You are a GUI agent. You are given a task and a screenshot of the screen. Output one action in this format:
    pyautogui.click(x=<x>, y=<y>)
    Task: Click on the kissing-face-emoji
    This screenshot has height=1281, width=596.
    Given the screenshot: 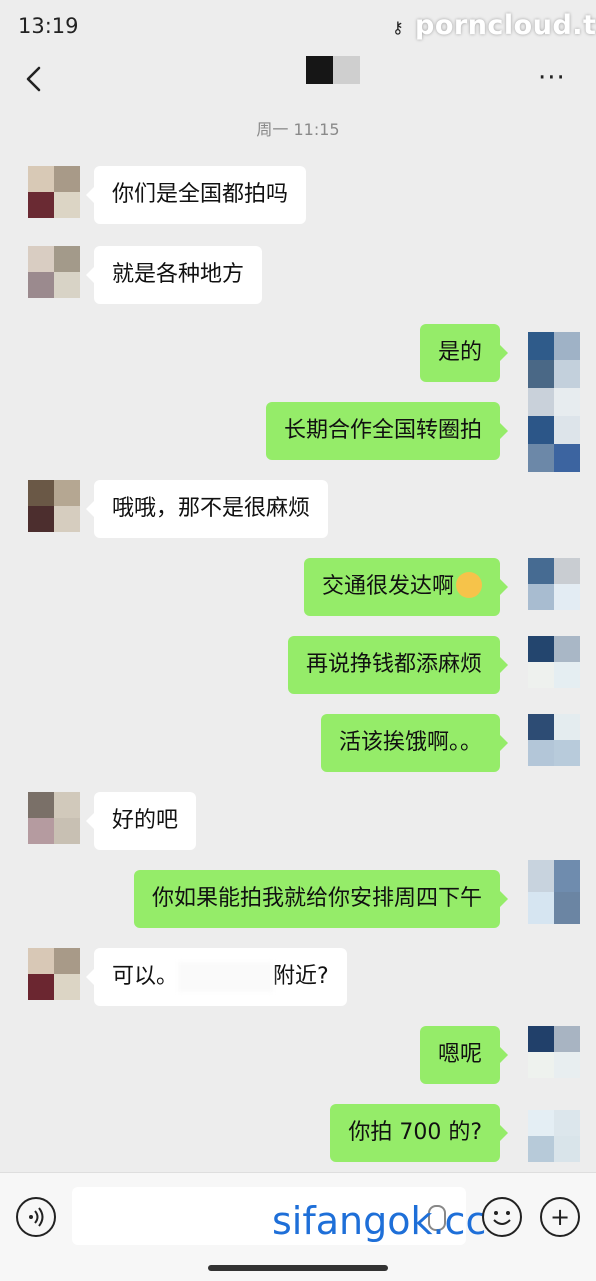 What is the action you would take?
    pyautogui.click(x=469, y=585)
    